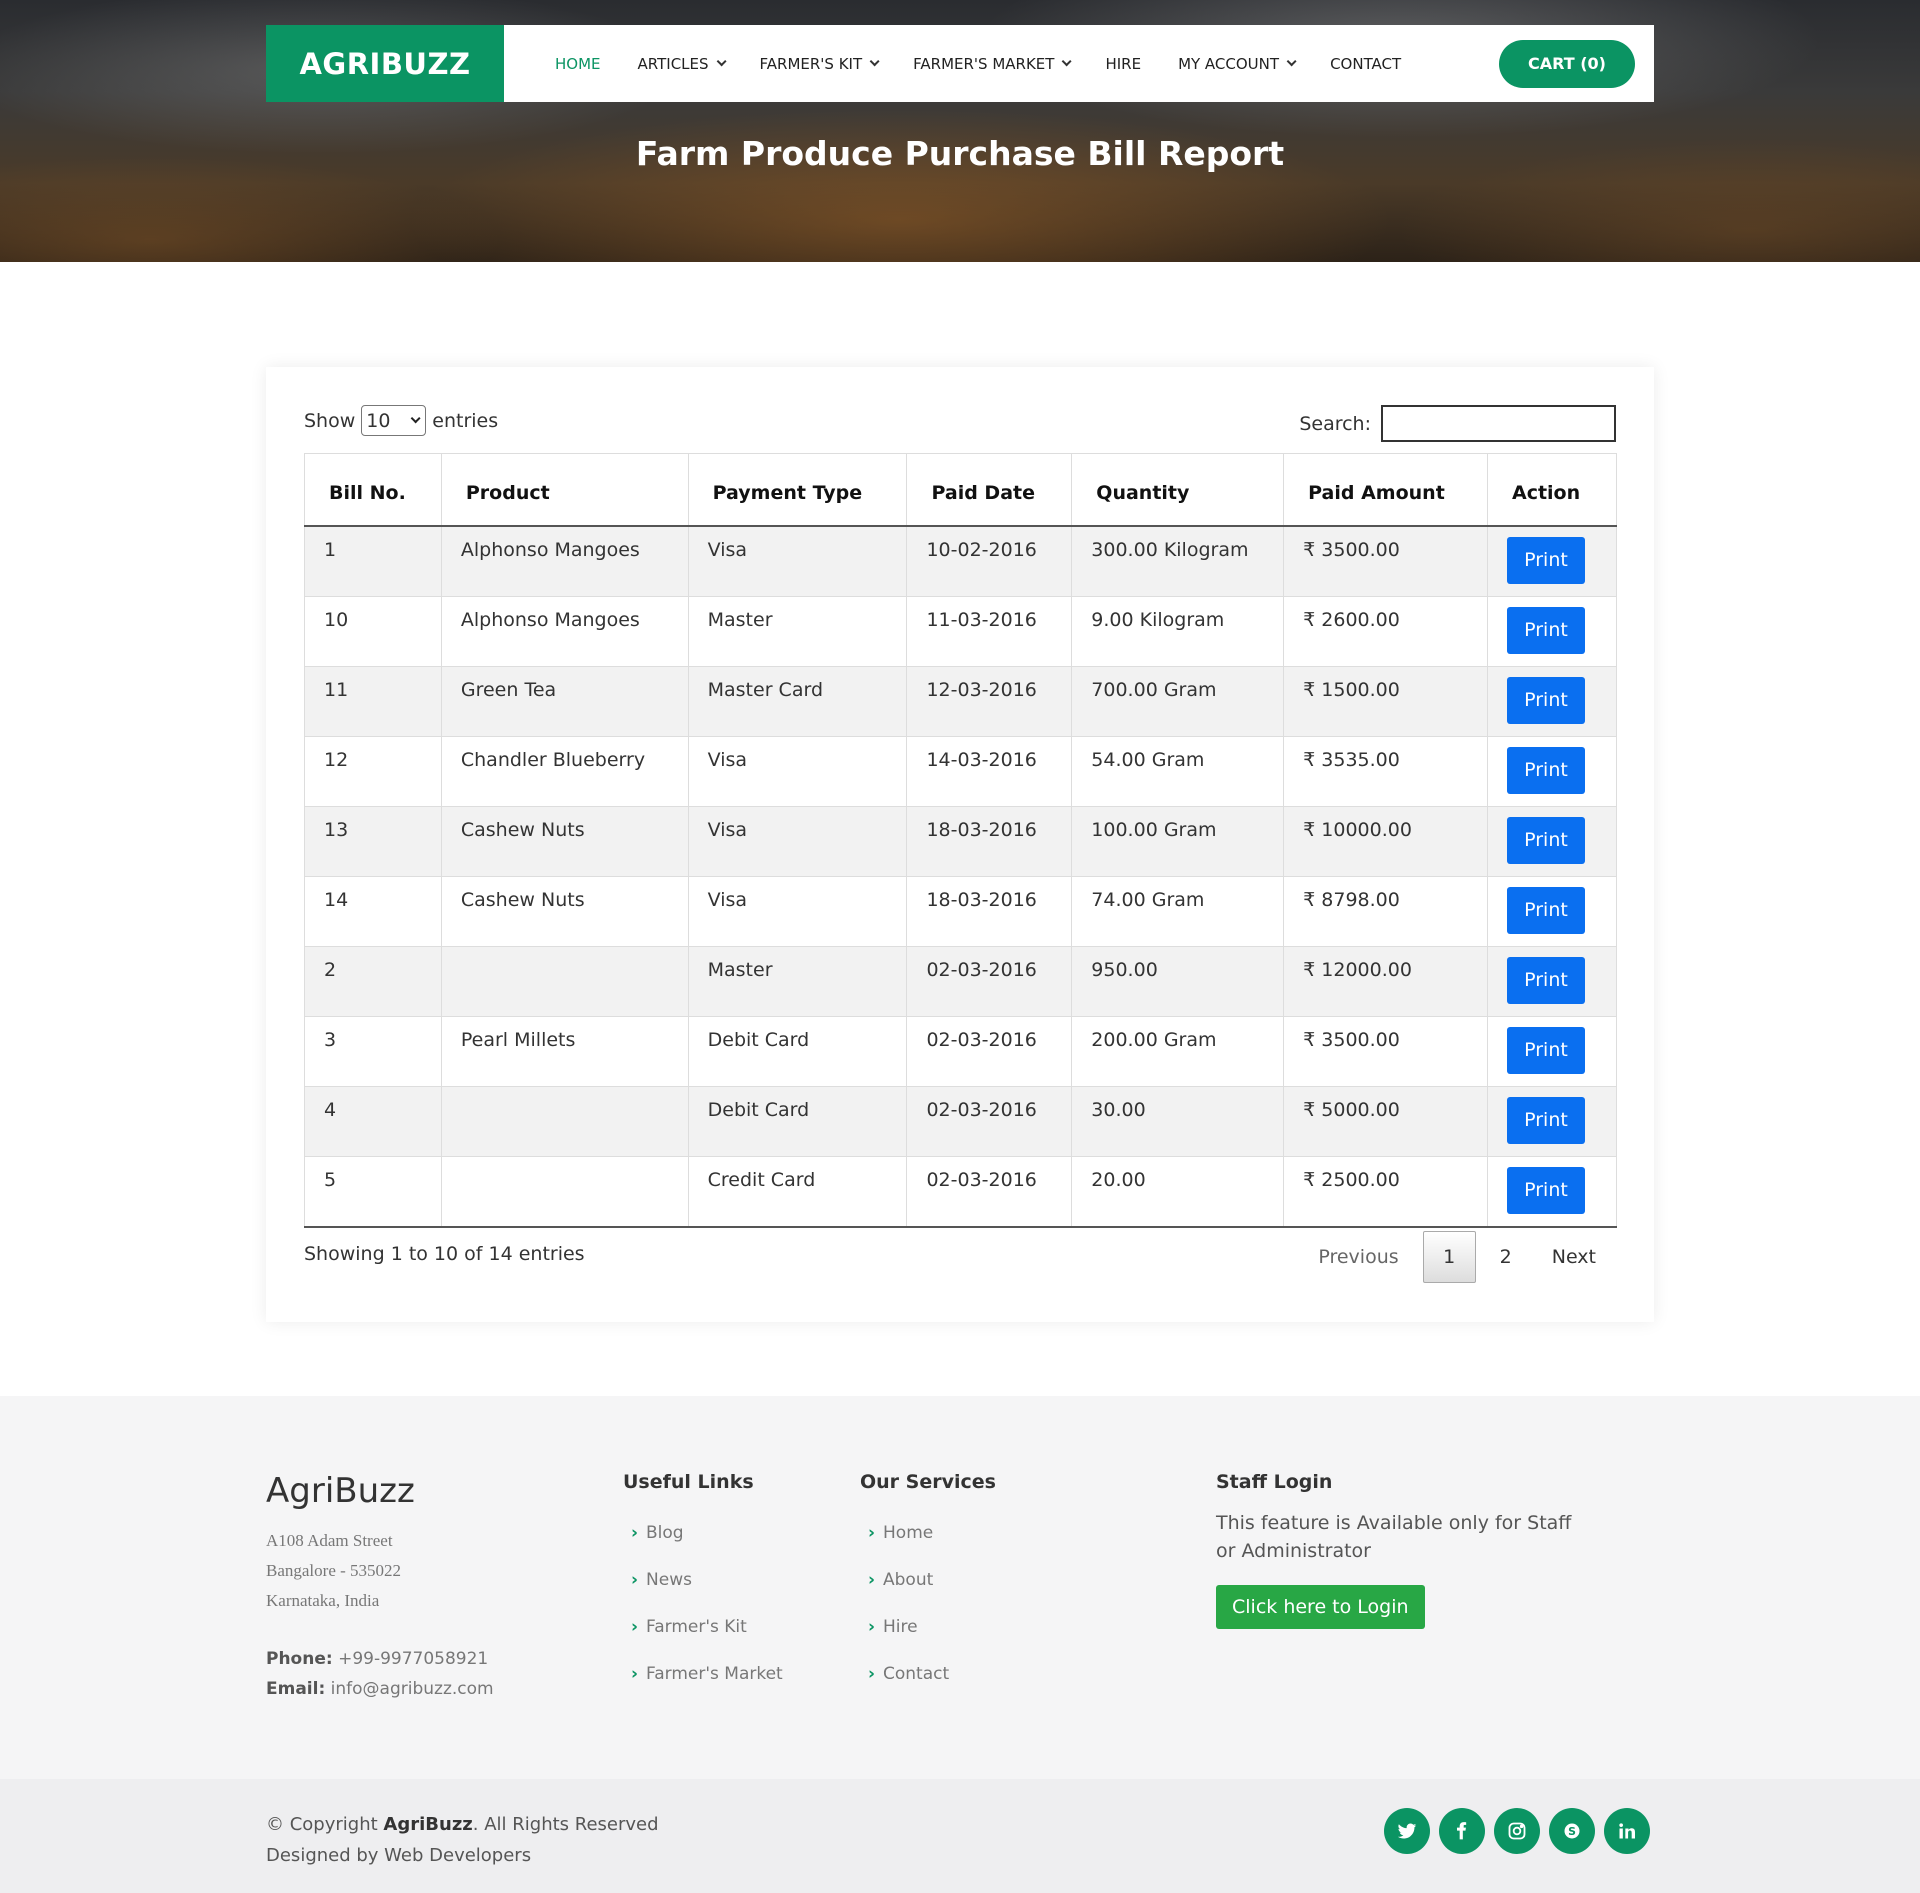  What do you see at coordinates (797, 841) in the screenshot?
I see `cell-payment-type: Visa` at bounding box center [797, 841].